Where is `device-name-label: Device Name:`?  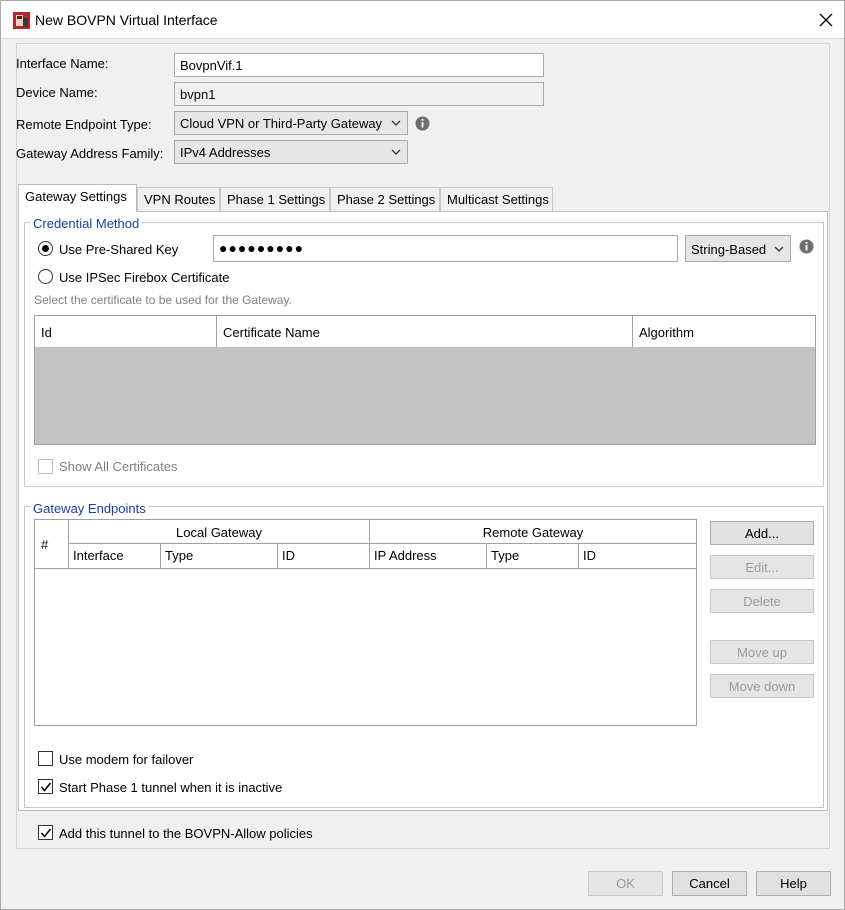 device-name-label: Device Name: is located at coordinates (57, 92).